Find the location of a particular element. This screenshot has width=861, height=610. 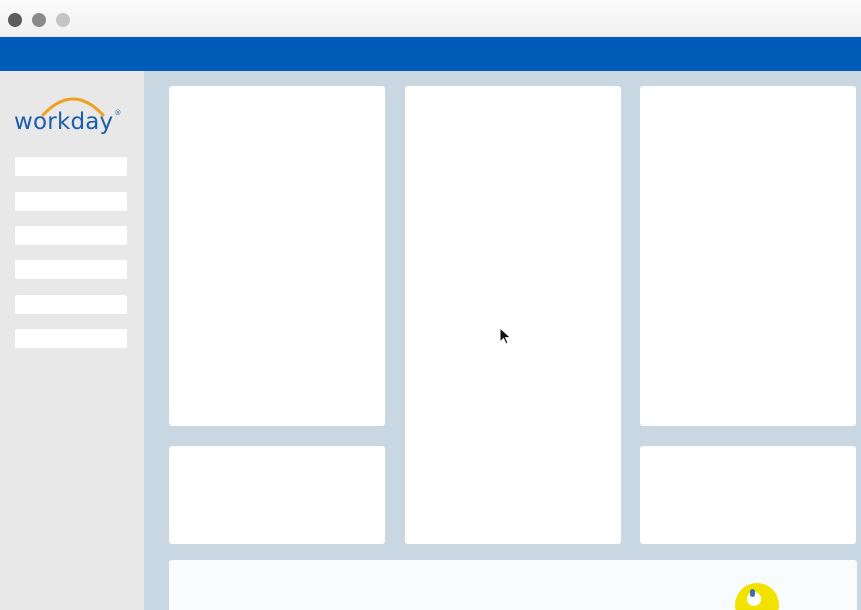

dashboard-card-left-top is located at coordinates (277, 256).